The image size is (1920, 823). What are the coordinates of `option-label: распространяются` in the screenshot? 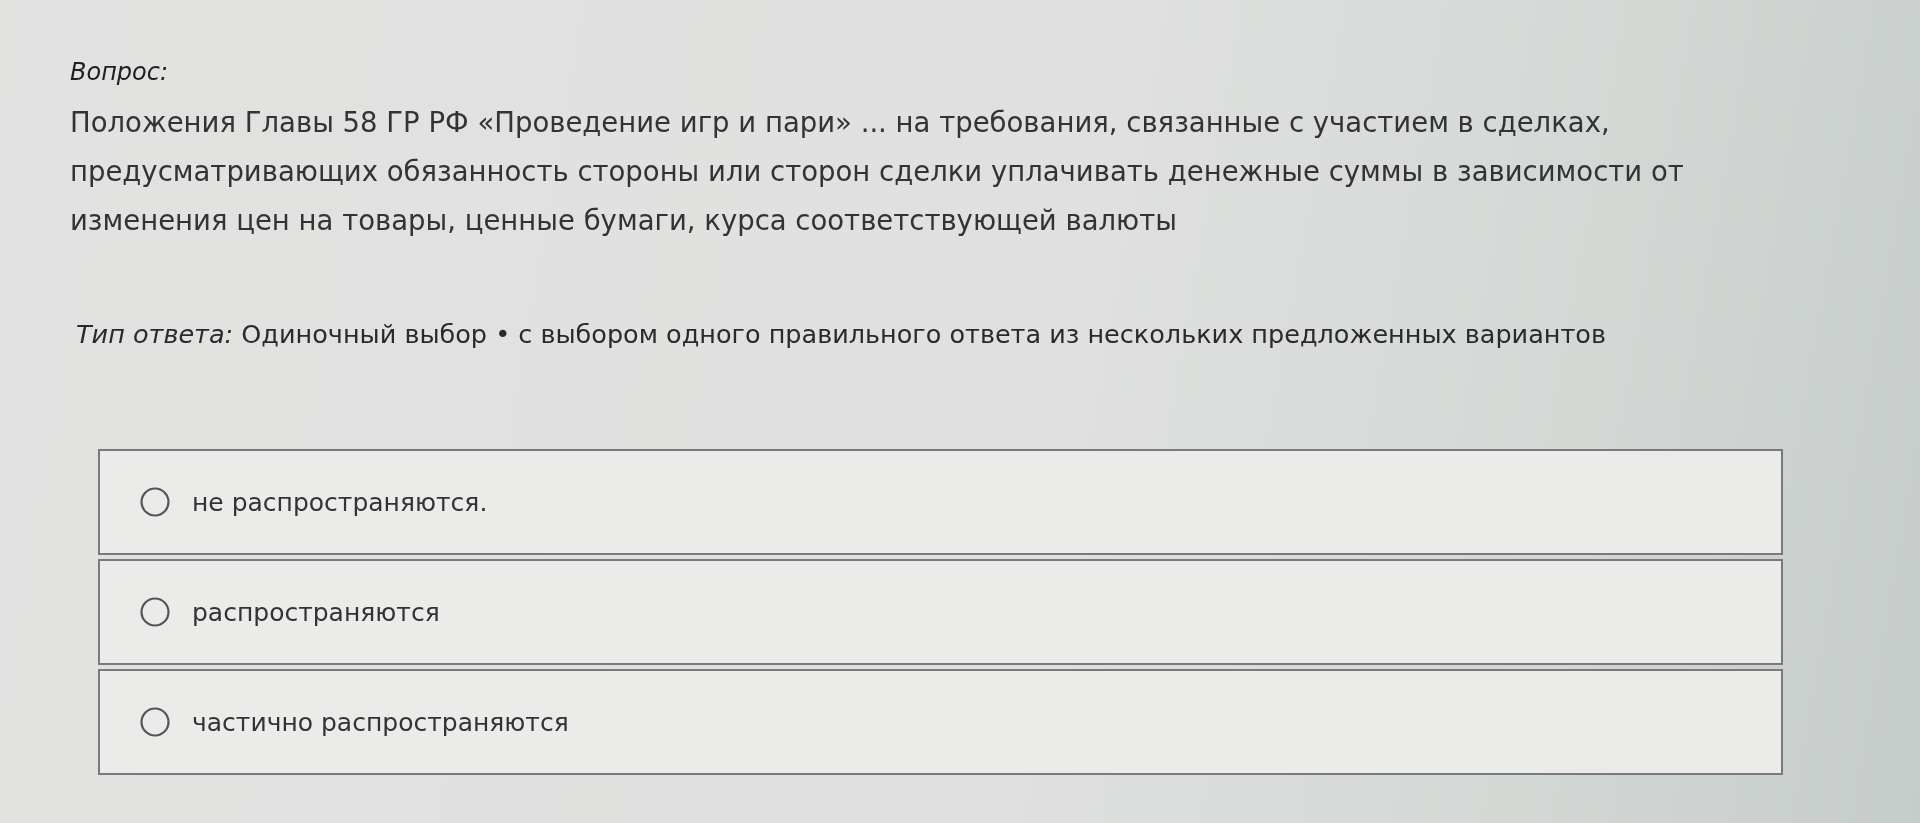 It's located at (316, 612).